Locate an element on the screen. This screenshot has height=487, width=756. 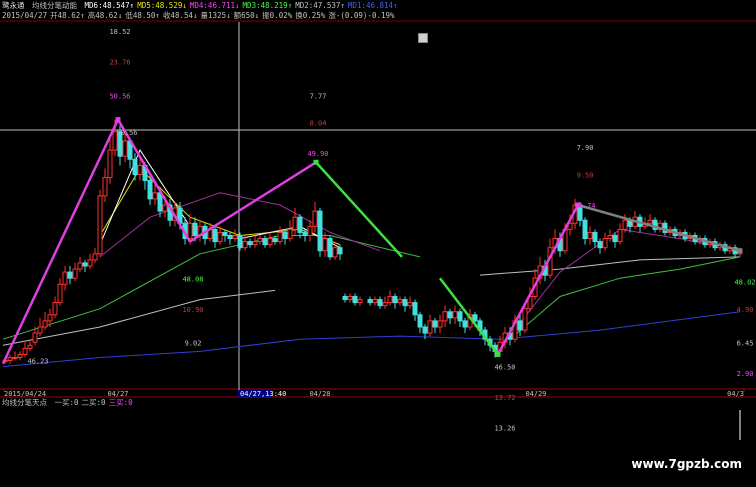
ma-line-md2b is located at coordinates (610, 266).